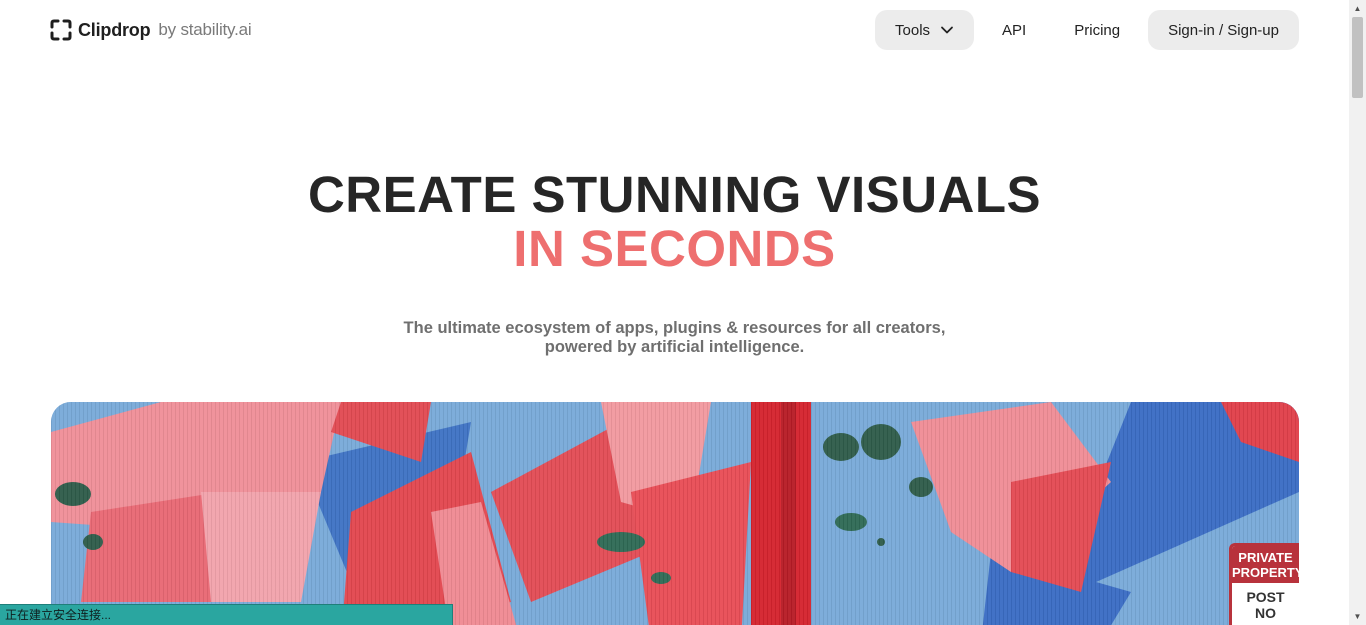 This screenshot has height=625, width=1366. I want to click on tools-label: Tools, so click(913, 30).